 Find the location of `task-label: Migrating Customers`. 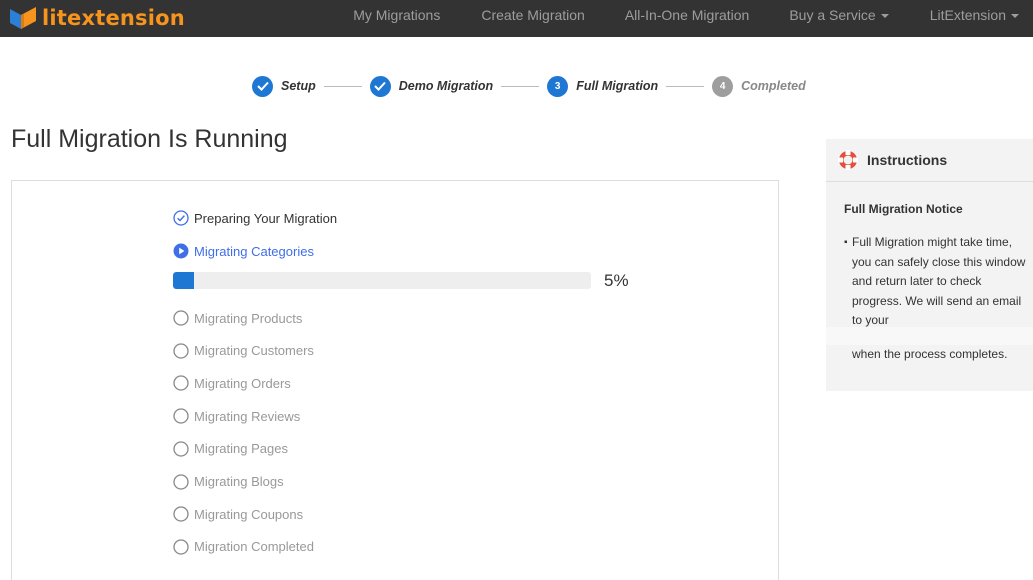

task-label: Migrating Customers is located at coordinates (254, 351).